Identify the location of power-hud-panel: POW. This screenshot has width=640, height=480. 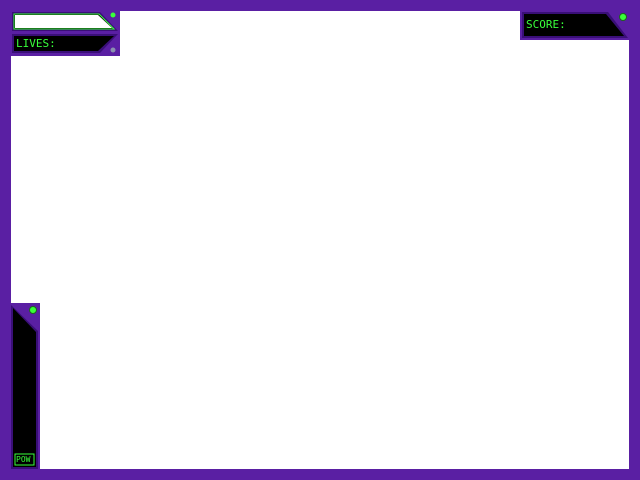
(20, 391).